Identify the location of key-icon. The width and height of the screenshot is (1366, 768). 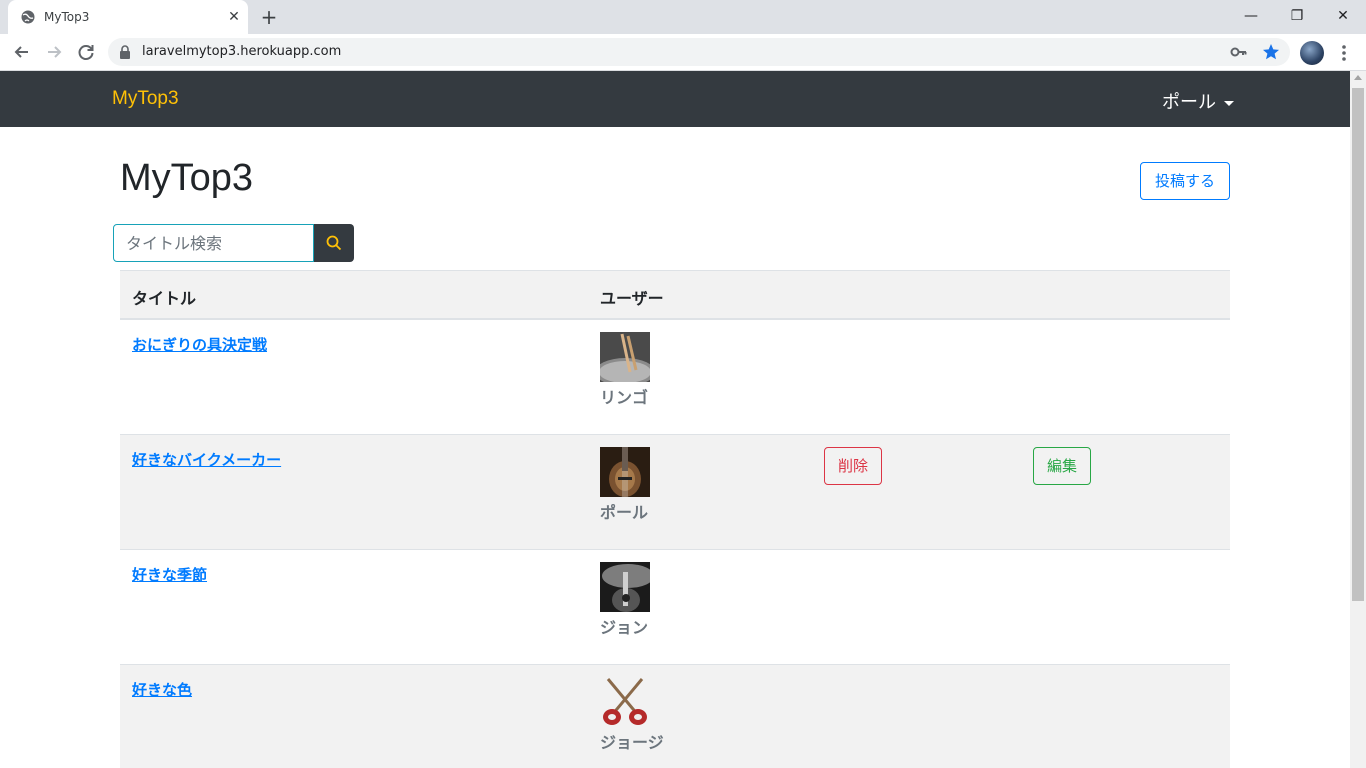
(1239, 52).